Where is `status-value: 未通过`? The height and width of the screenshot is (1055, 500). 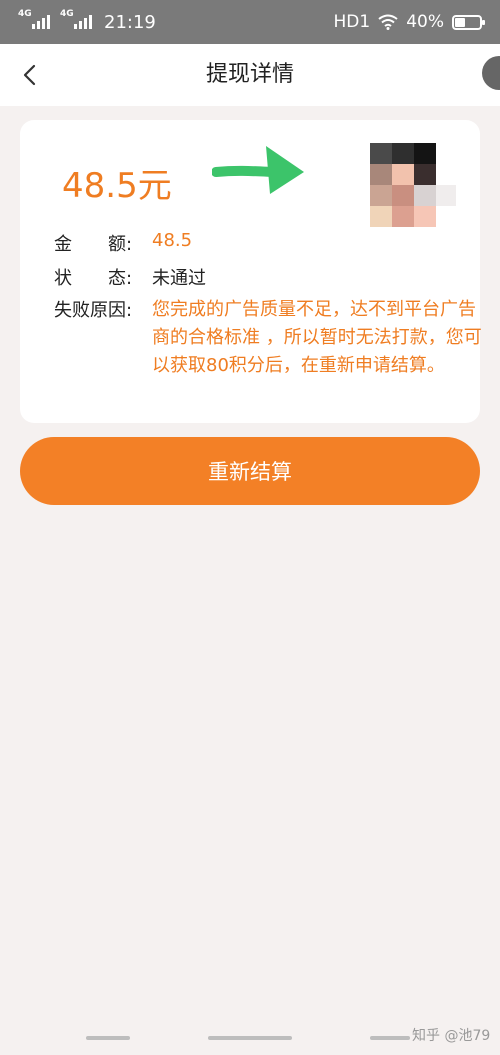 status-value: 未通过 is located at coordinates (179, 278).